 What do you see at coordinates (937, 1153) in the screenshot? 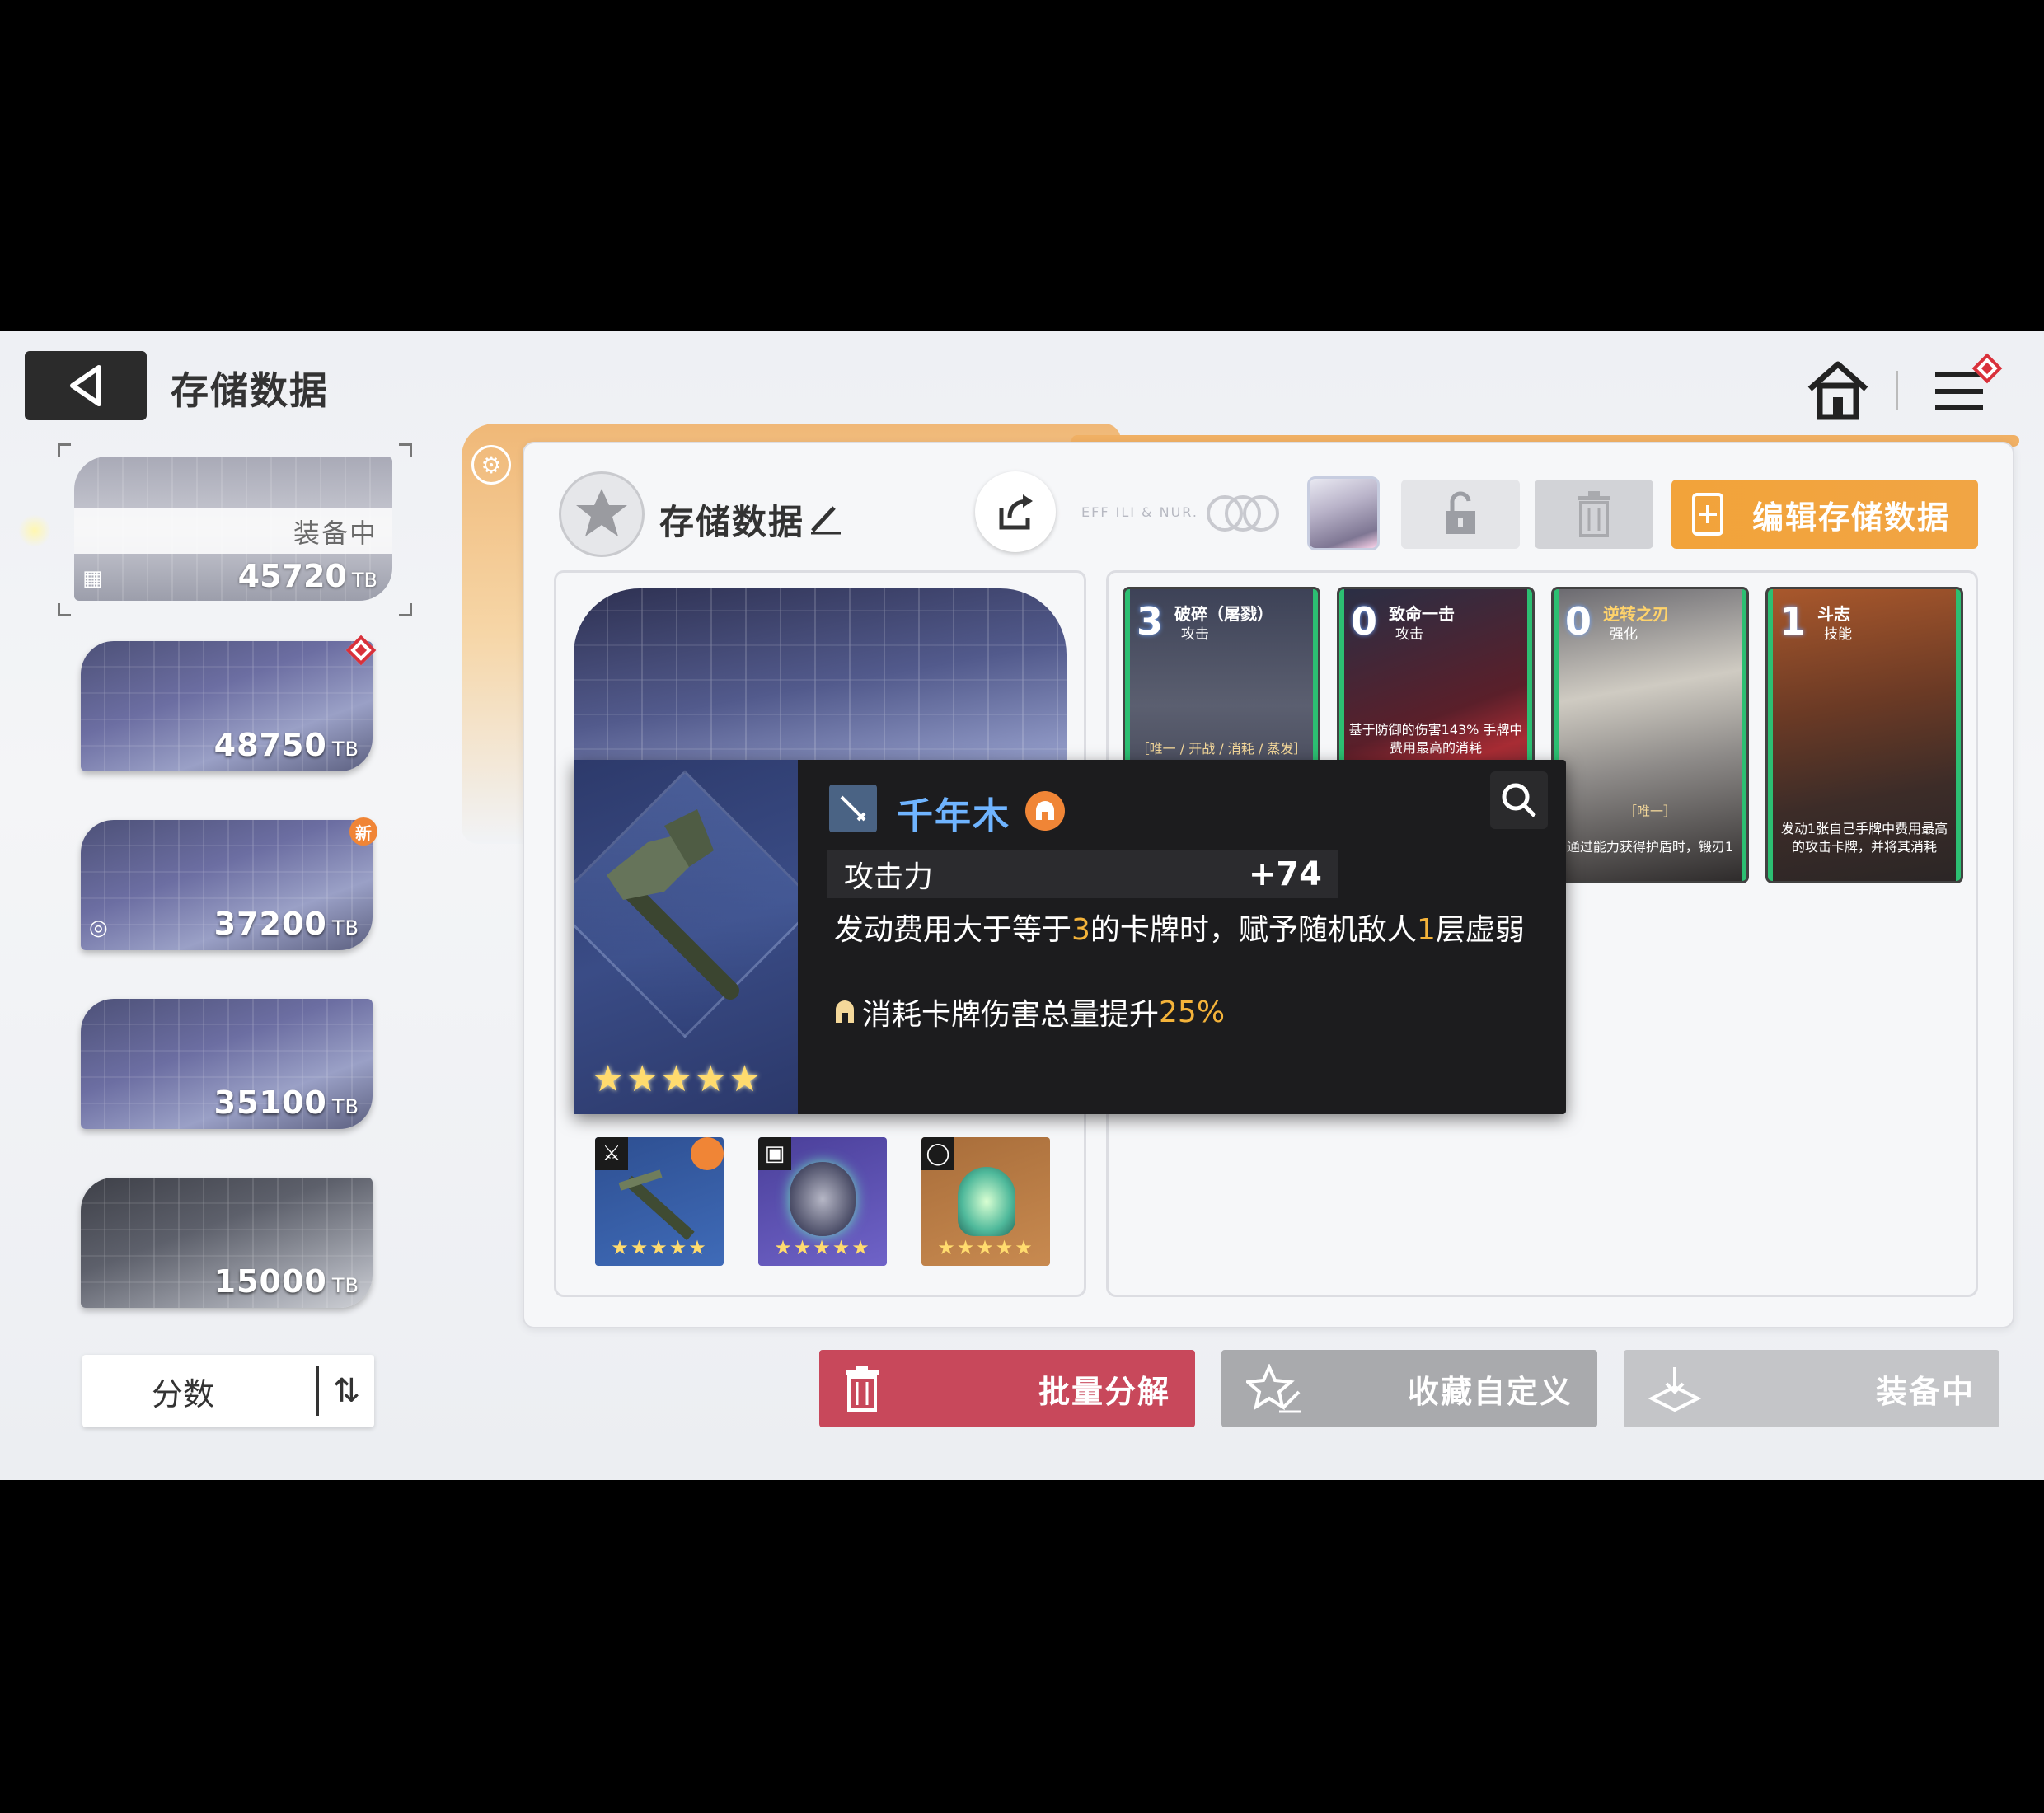
I see `ring-icon: ◯` at bounding box center [937, 1153].